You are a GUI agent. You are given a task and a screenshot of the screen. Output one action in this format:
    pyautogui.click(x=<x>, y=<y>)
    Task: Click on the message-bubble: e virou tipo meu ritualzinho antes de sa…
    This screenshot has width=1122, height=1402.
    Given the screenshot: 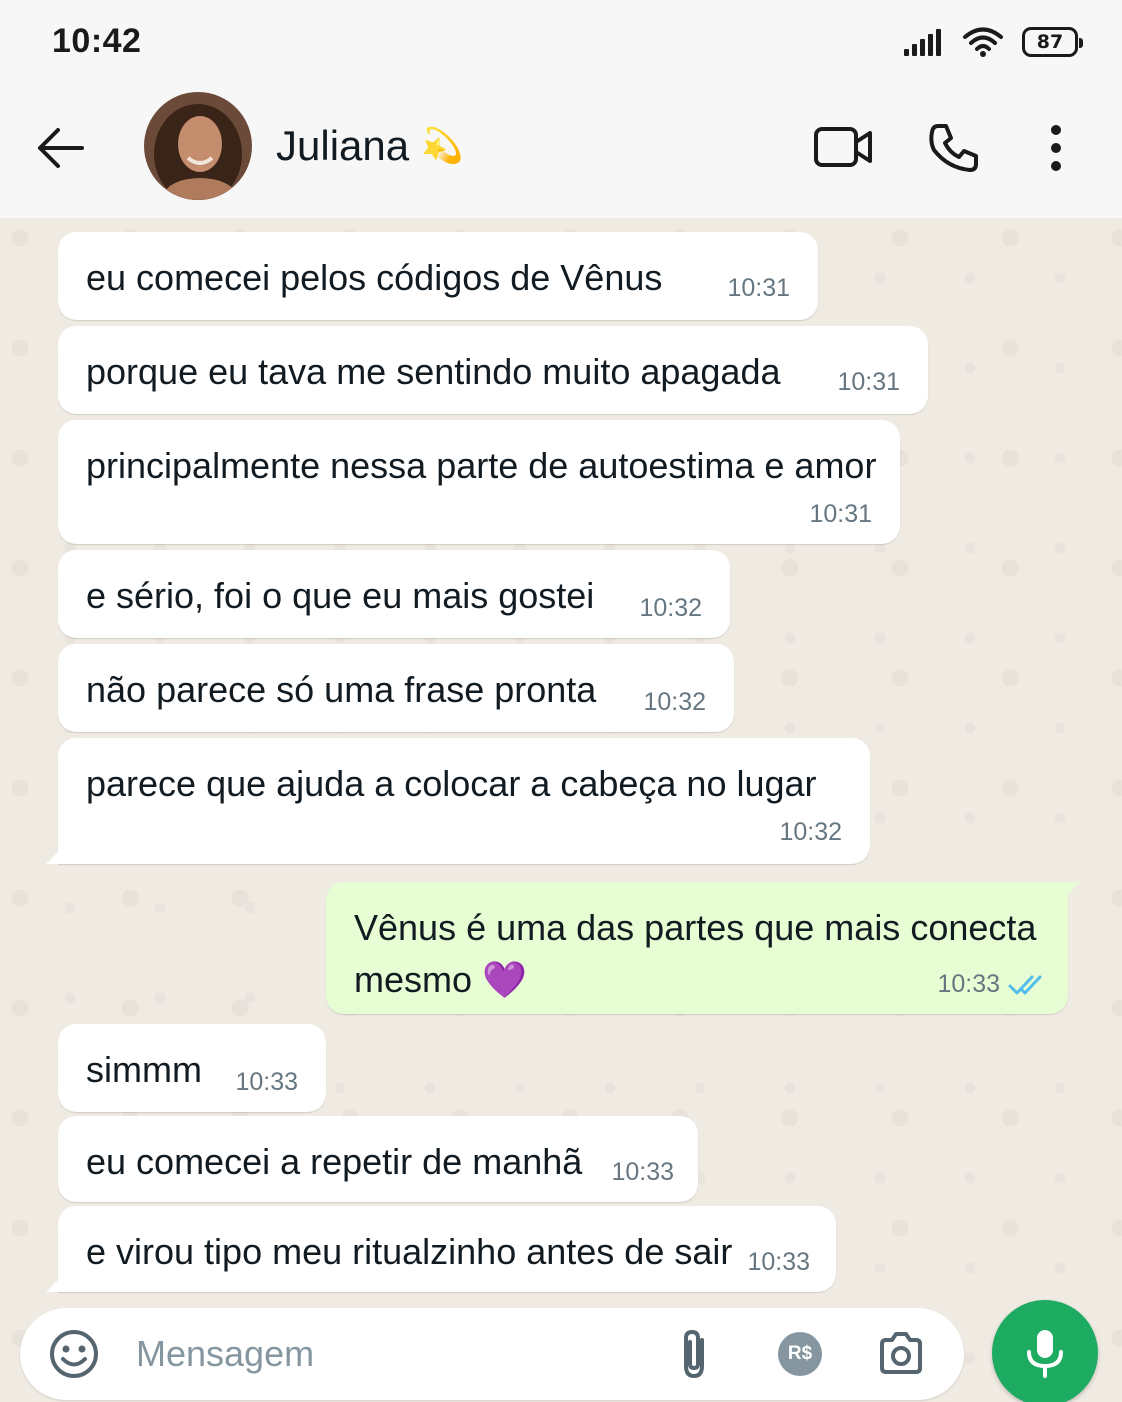 What is the action you would take?
    pyautogui.click(x=441, y=1249)
    